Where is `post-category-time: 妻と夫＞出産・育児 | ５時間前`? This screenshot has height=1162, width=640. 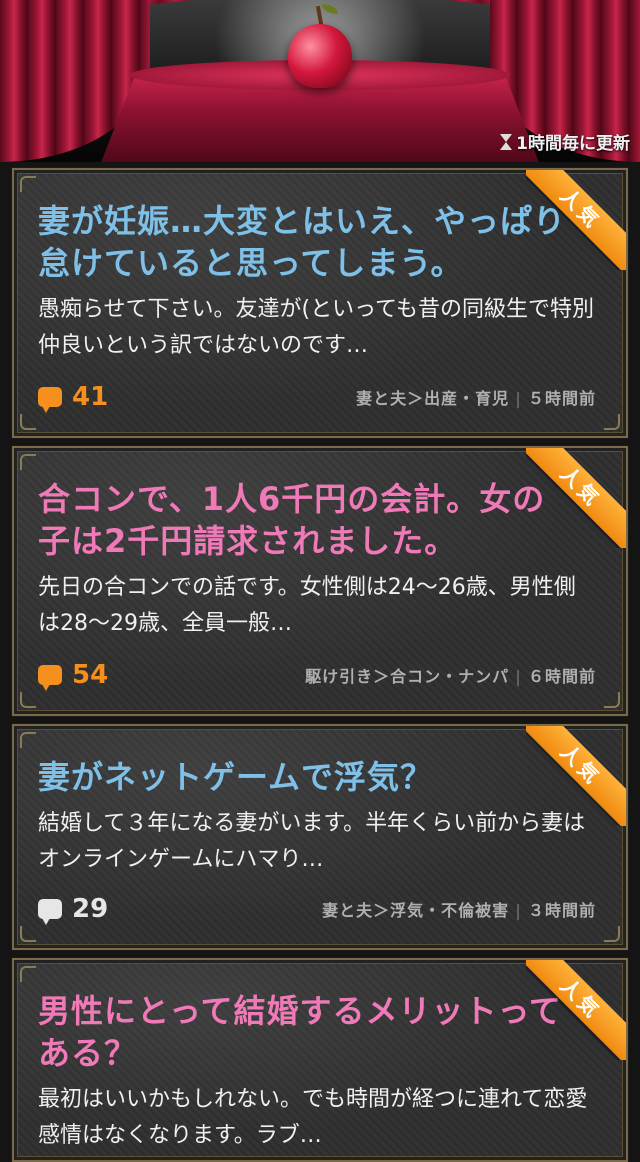
post-category-time: 妻と夫＞出産・育児 | ５時間前 is located at coordinates (476, 397).